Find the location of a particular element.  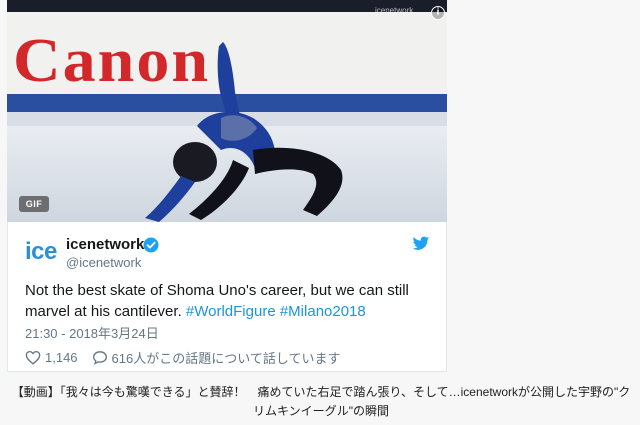

gif-badge: GIF is located at coordinates (34, 204).